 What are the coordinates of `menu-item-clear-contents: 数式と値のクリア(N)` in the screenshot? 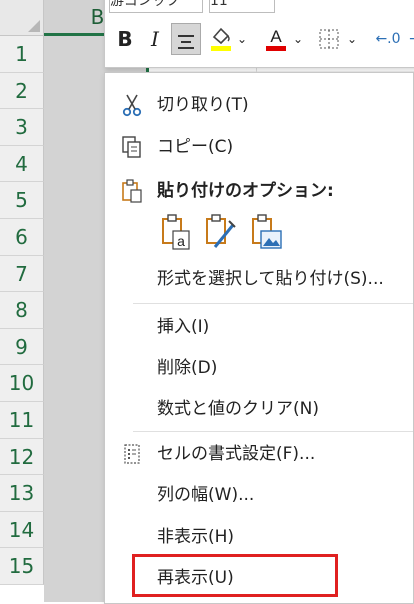 It's located at (259, 409).